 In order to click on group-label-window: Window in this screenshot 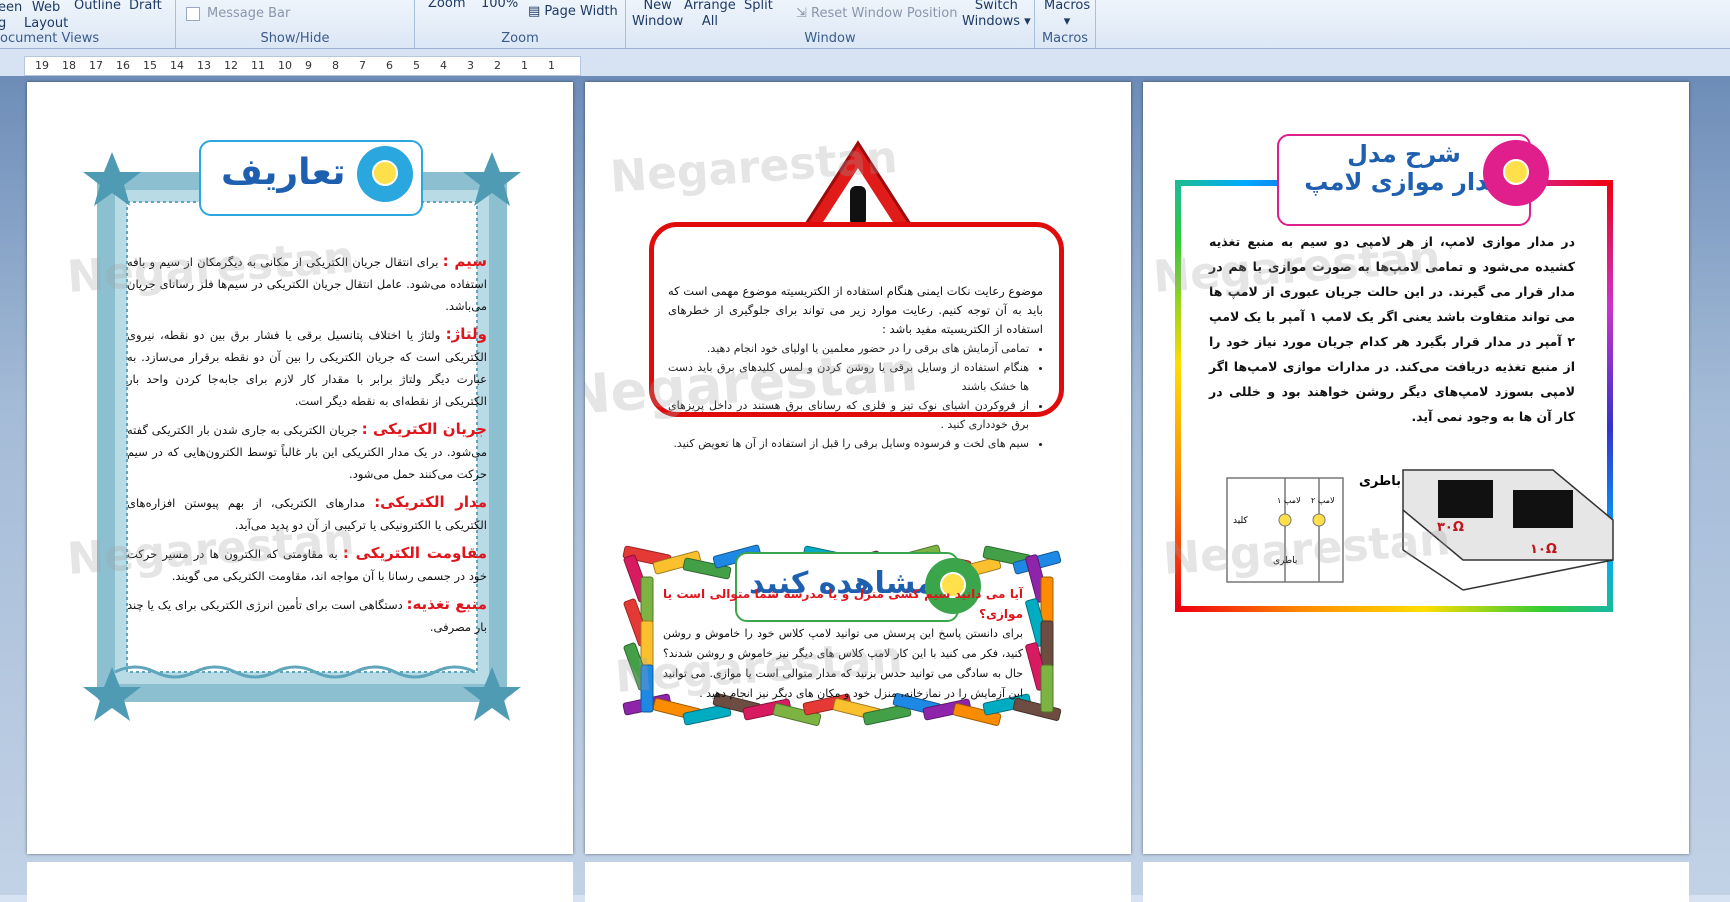, I will do `click(830, 38)`.